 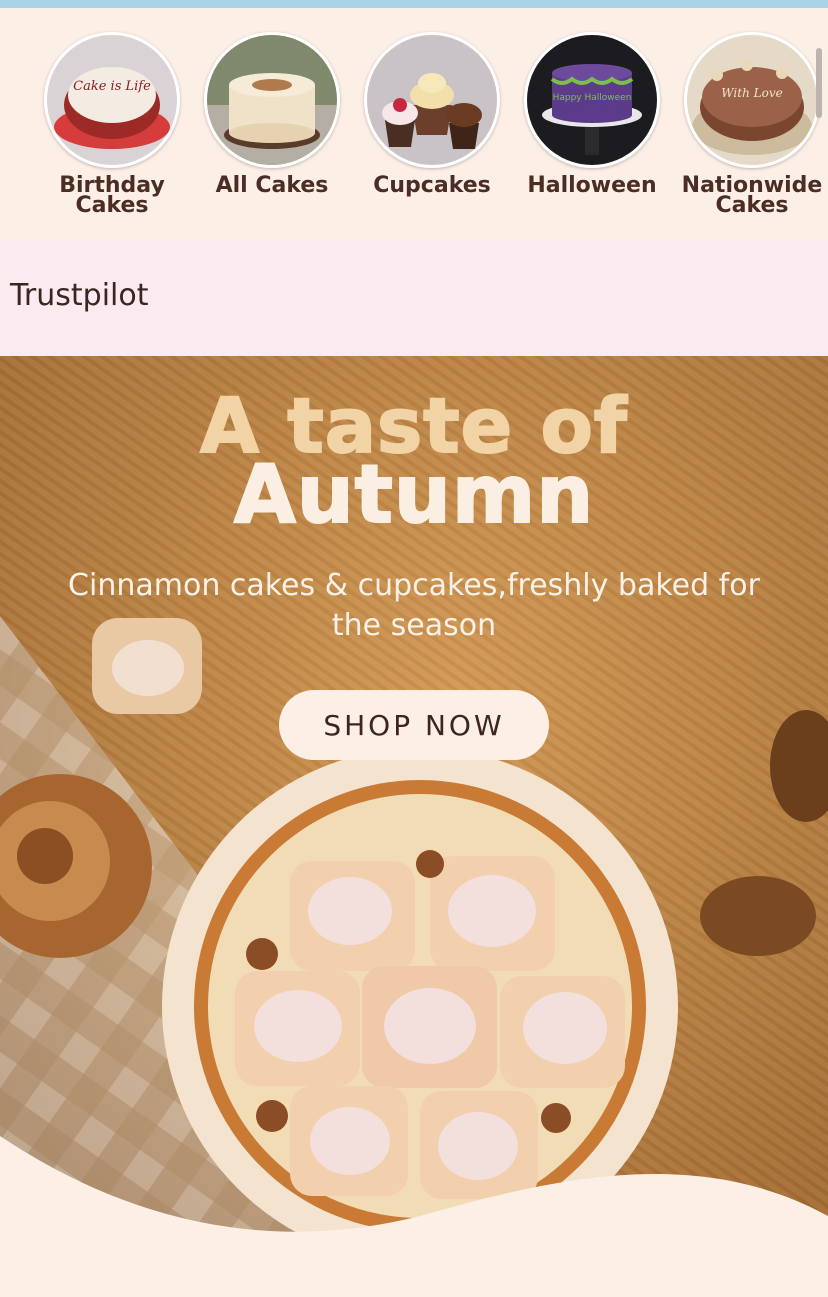 I want to click on trustpilot-banner: Trustpilot, so click(x=414, y=298).